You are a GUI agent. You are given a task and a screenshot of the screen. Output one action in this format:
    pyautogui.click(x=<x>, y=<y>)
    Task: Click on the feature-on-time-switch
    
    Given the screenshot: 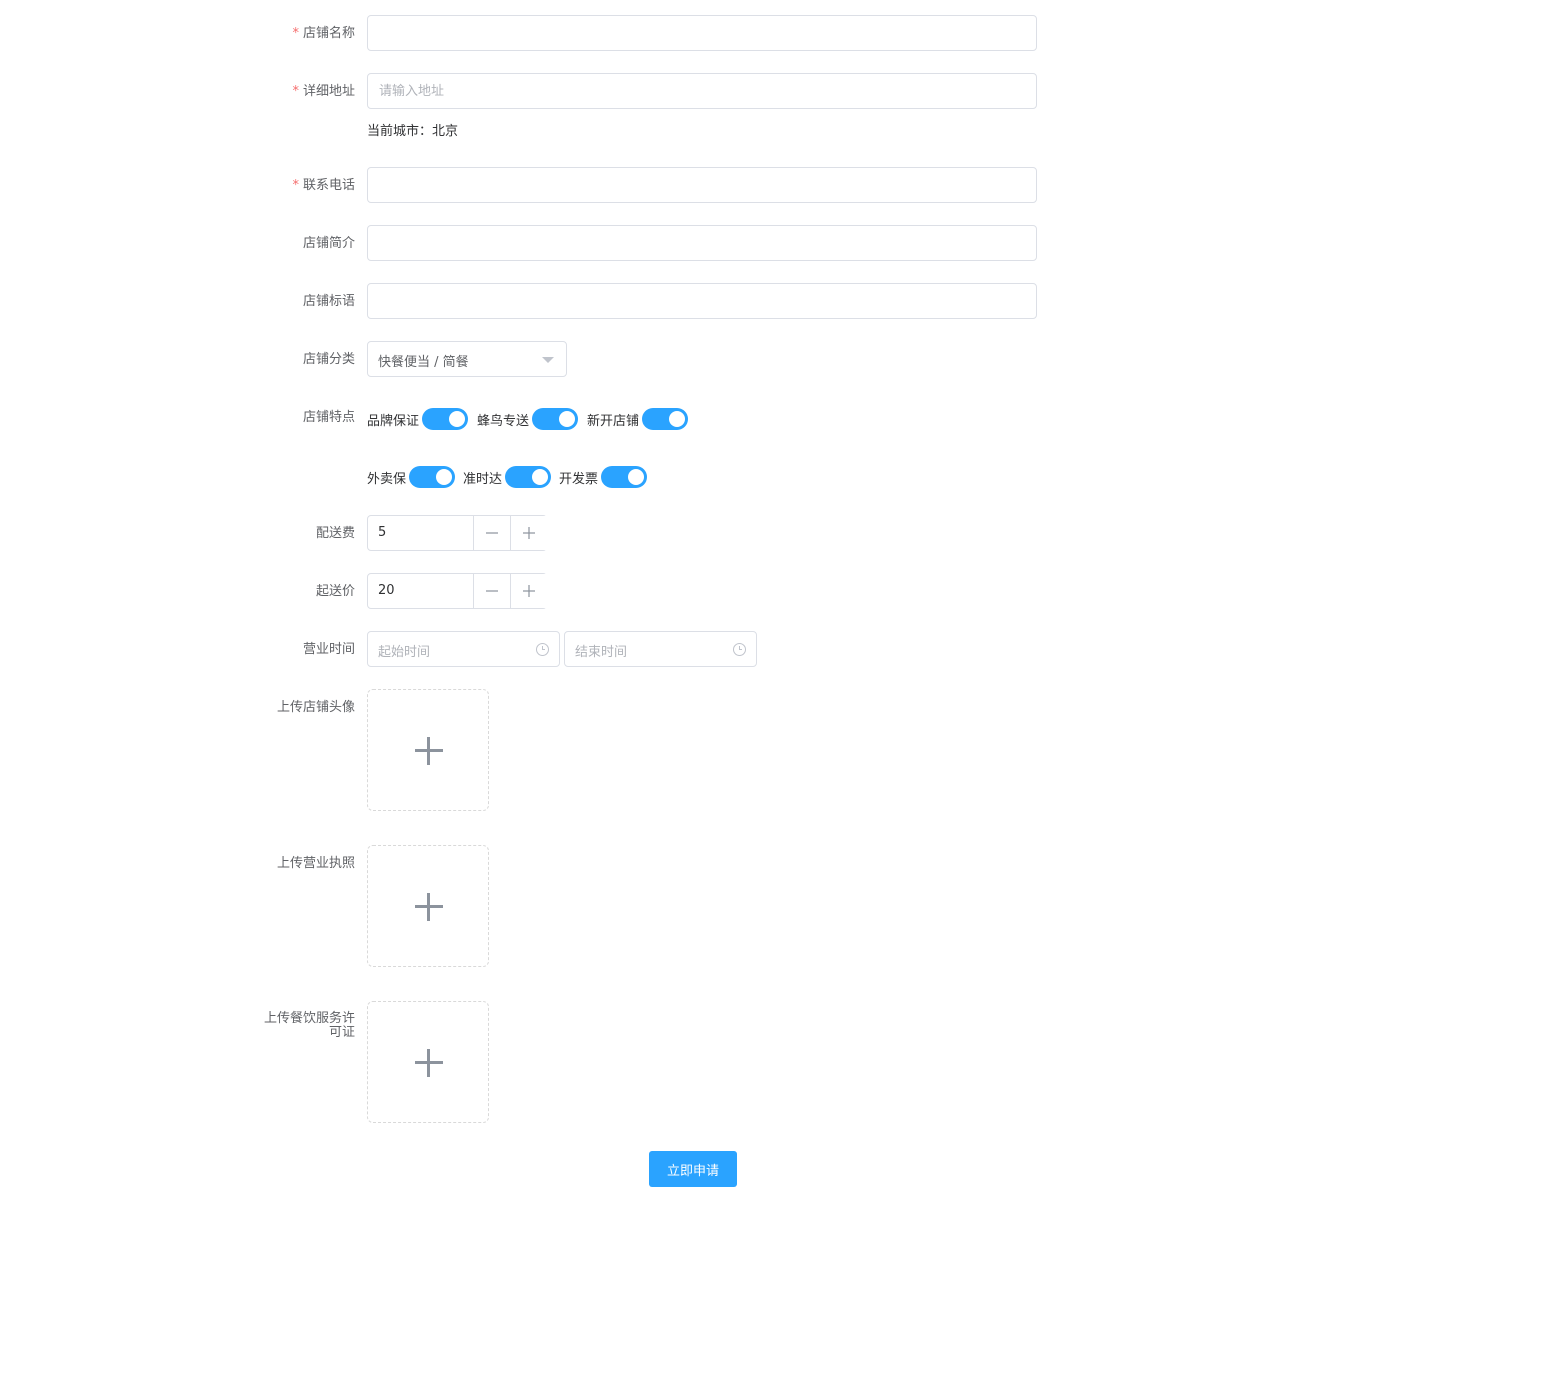 What is the action you would take?
    pyautogui.click(x=528, y=477)
    